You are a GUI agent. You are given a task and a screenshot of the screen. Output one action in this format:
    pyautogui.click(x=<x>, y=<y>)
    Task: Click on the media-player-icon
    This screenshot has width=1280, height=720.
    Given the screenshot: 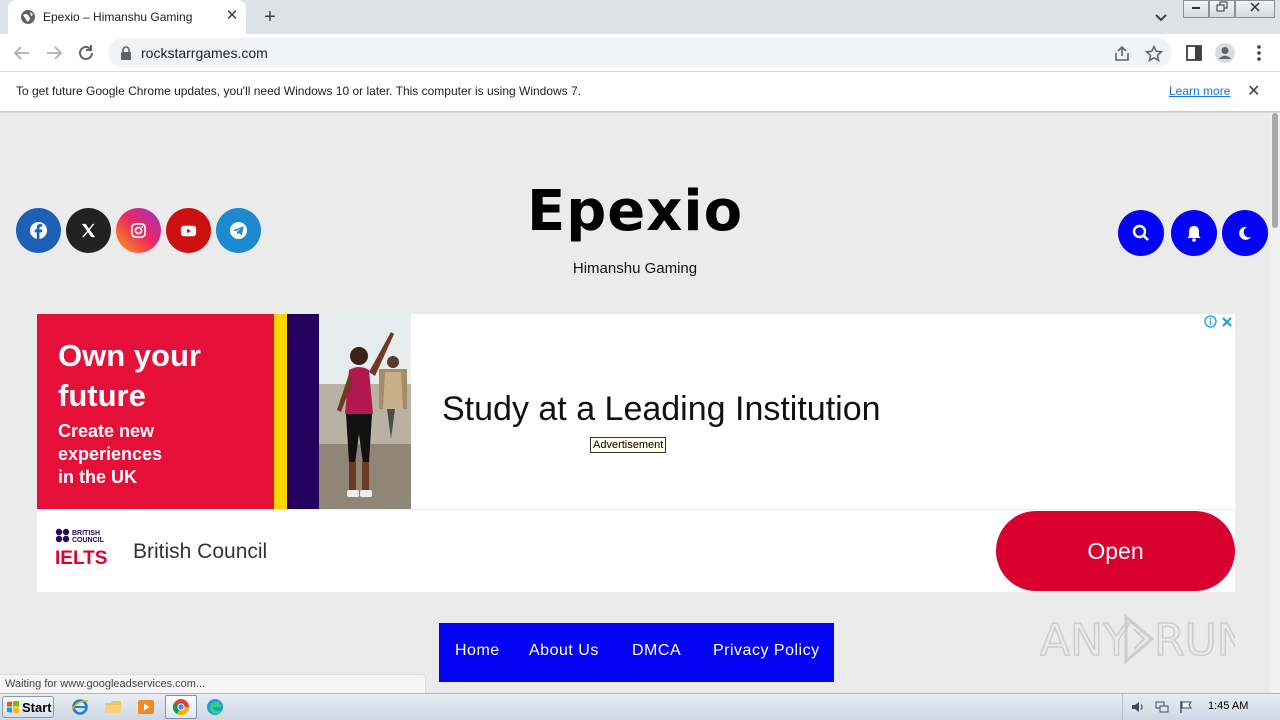 What is the action you would take?
    pyautogui.click(x=146, y=707)
    